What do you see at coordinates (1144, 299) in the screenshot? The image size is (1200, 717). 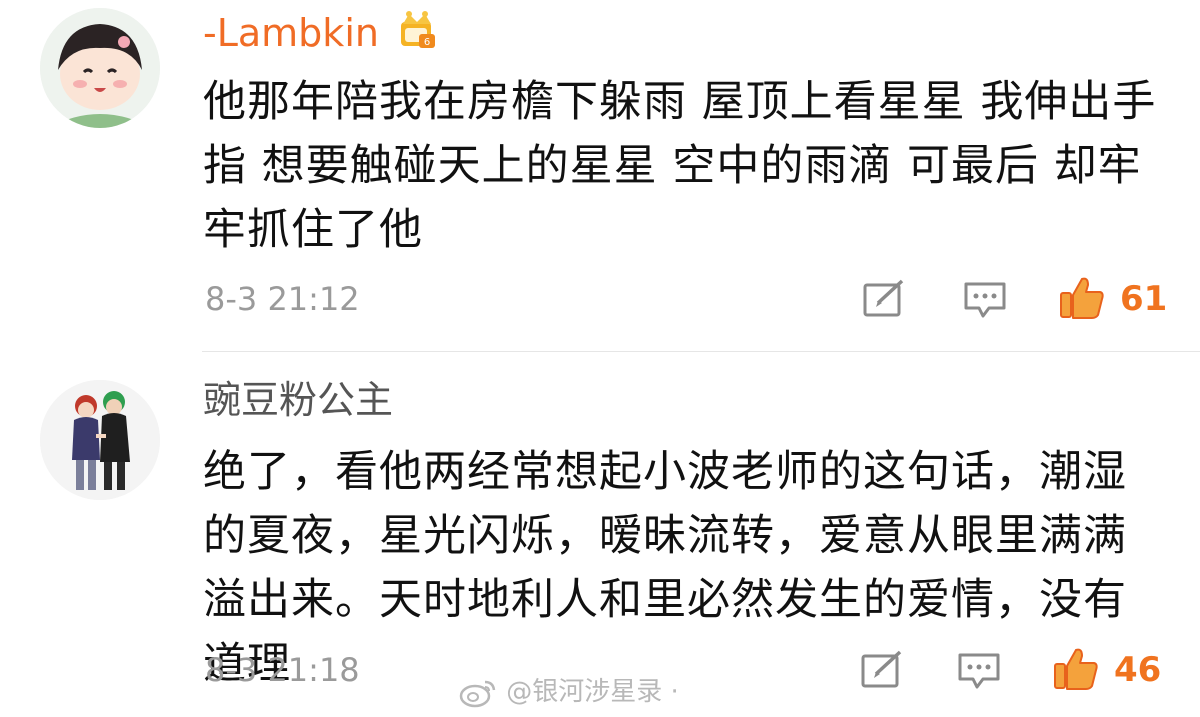 I see `like-count: 61` at bounding box center [1144, 299].